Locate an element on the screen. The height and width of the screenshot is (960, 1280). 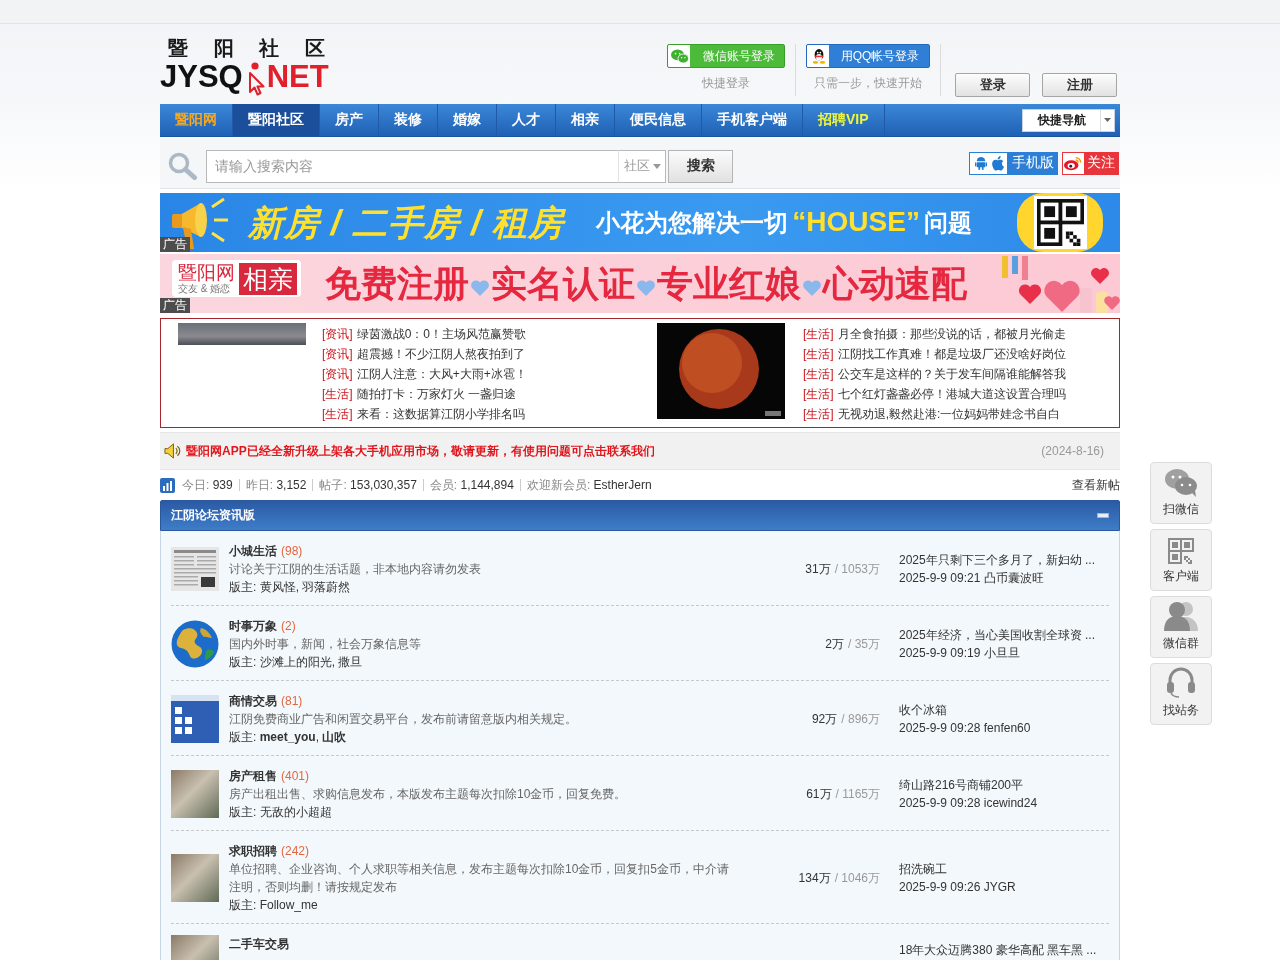
moderator-list: 版主: Follow_me is located at coordinates (514, 905).